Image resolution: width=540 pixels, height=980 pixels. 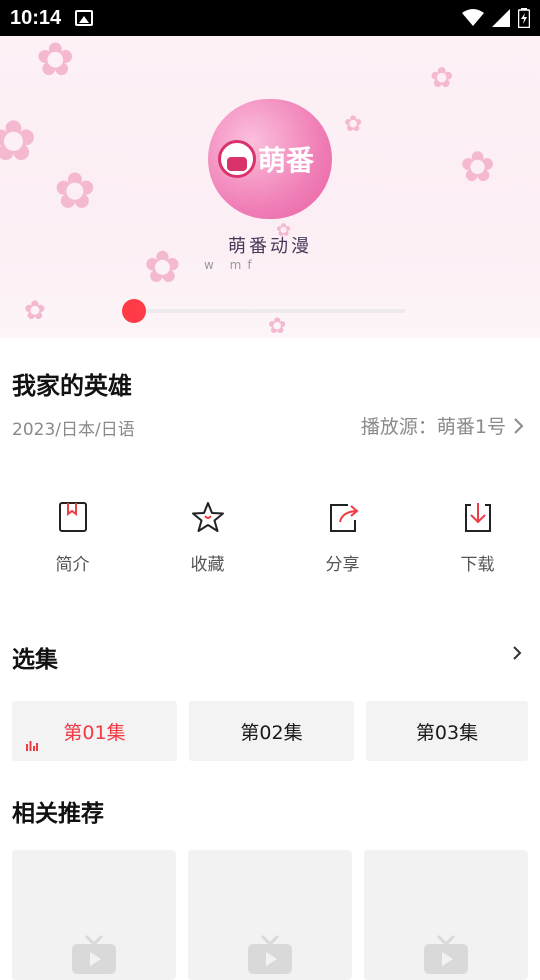 What do you see at coordinates (36, 17) in the screenshot?
I see `status-time: 10:14` at bounding box center [36, 17].